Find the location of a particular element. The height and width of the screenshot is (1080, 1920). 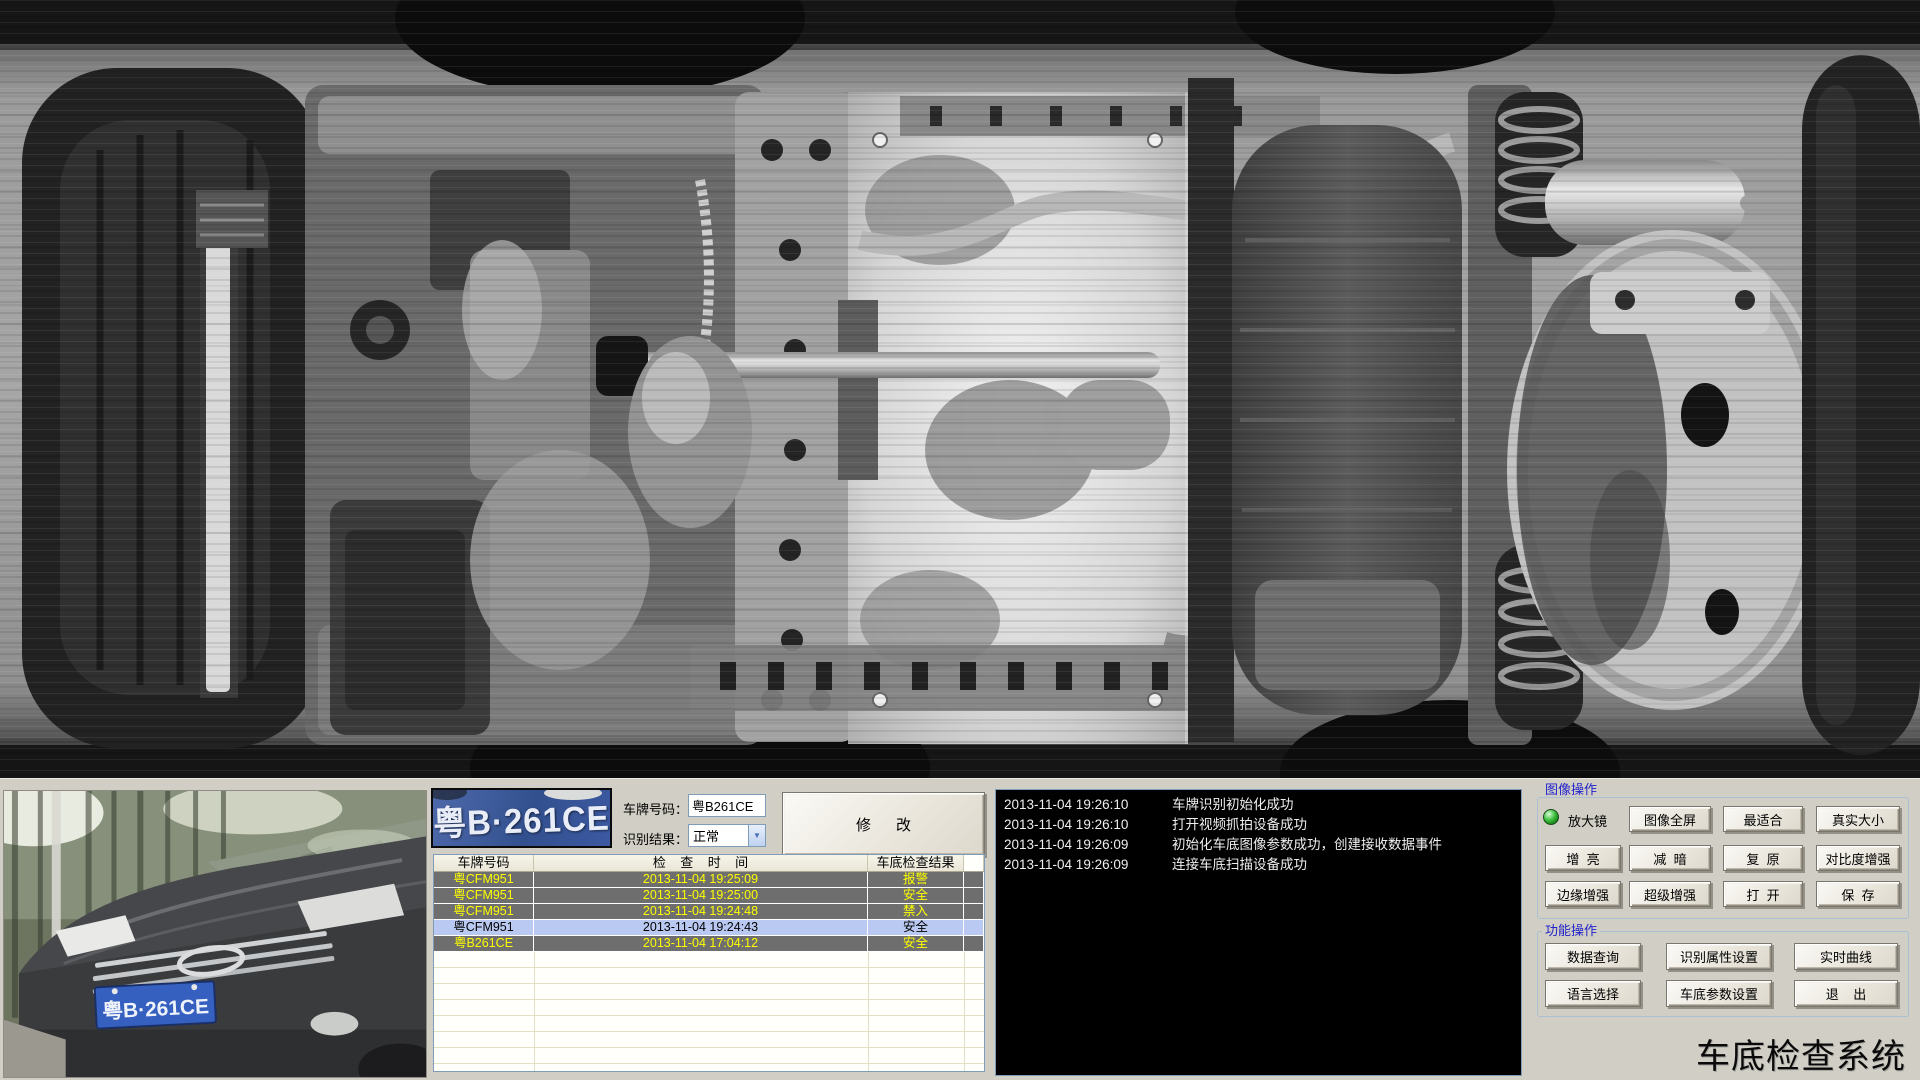

log-entry: 2013-11-04 19:26:10 打开视频抓拍设备成功 is located at coordinates (1258, 825).